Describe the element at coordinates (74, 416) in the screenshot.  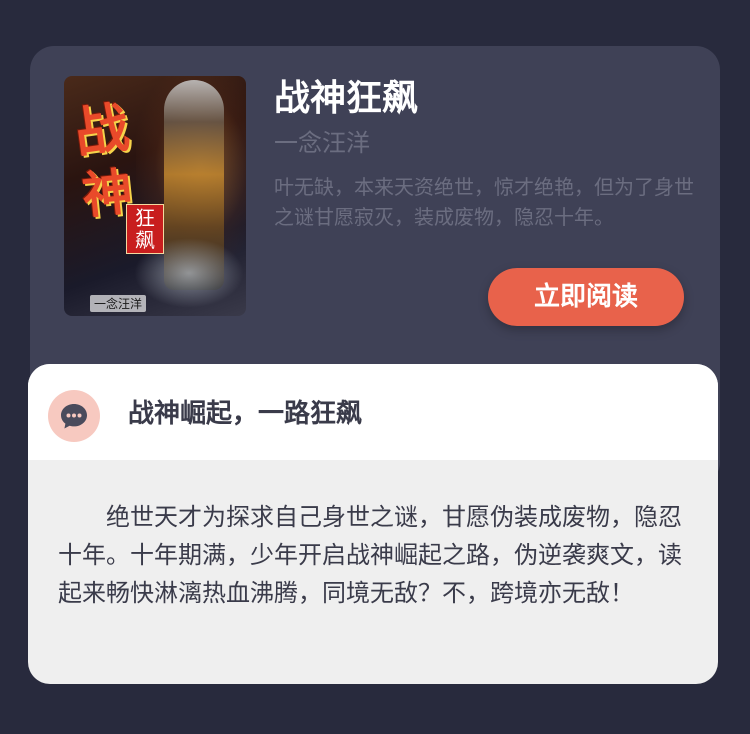
I see `chat-bubble-icon` at that location.